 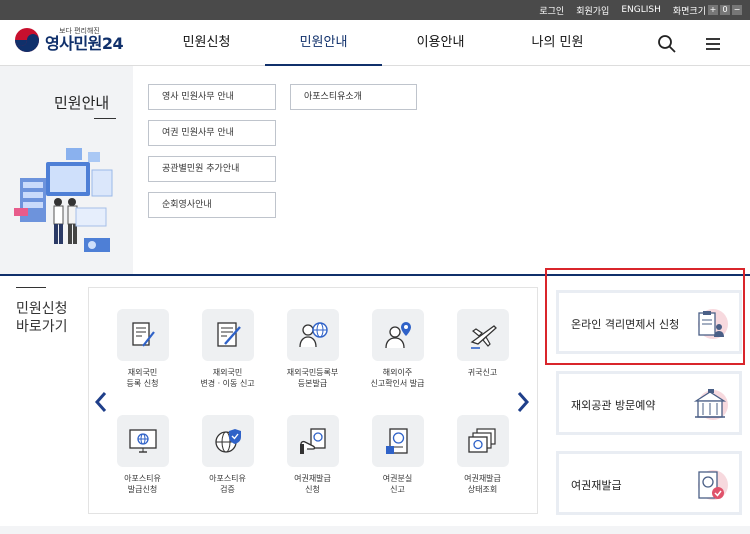 What do you see at coordinates (82, 103) in the screenshot?
I see `dropdown-title: 민원안내` at bounding box center [82, 103].